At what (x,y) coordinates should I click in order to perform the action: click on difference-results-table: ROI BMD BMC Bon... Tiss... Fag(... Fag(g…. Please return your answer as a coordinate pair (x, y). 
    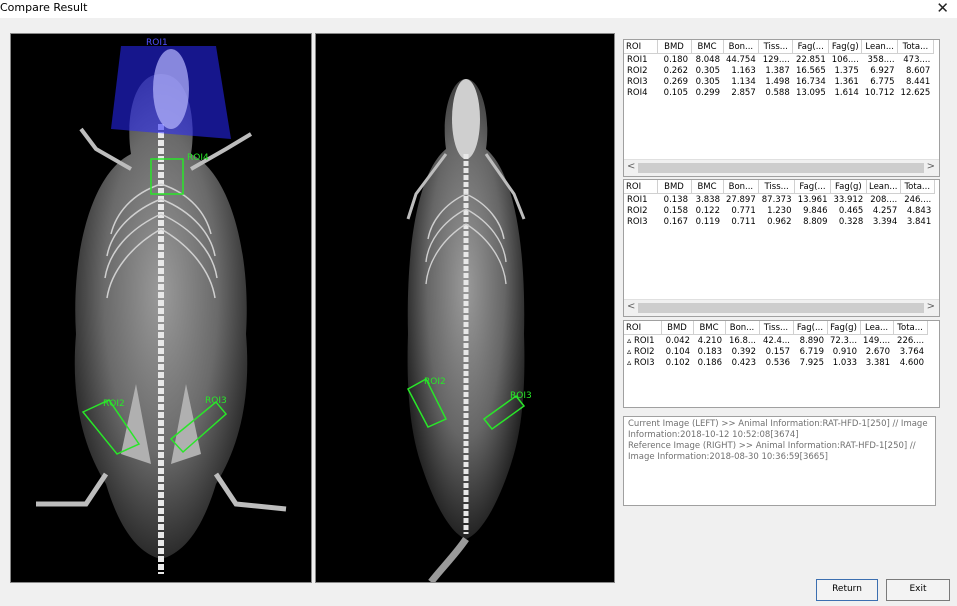
    Looking at the image, I should click on (781, 364).